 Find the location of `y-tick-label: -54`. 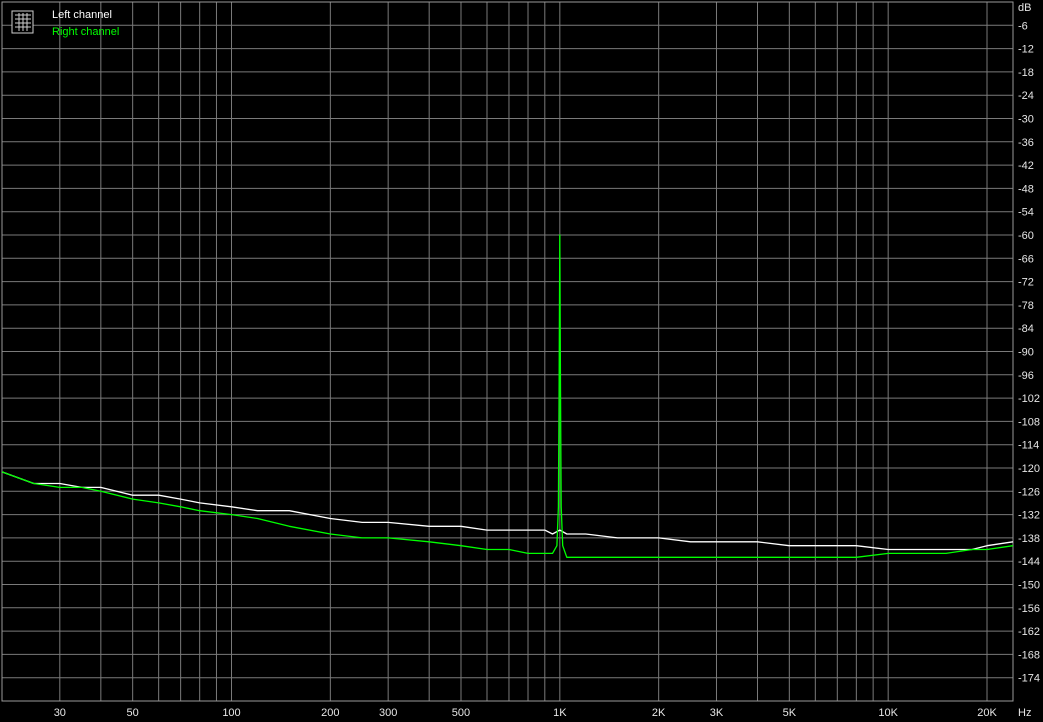

y-tick-label: -54 is located at coordinates (1026, 213).